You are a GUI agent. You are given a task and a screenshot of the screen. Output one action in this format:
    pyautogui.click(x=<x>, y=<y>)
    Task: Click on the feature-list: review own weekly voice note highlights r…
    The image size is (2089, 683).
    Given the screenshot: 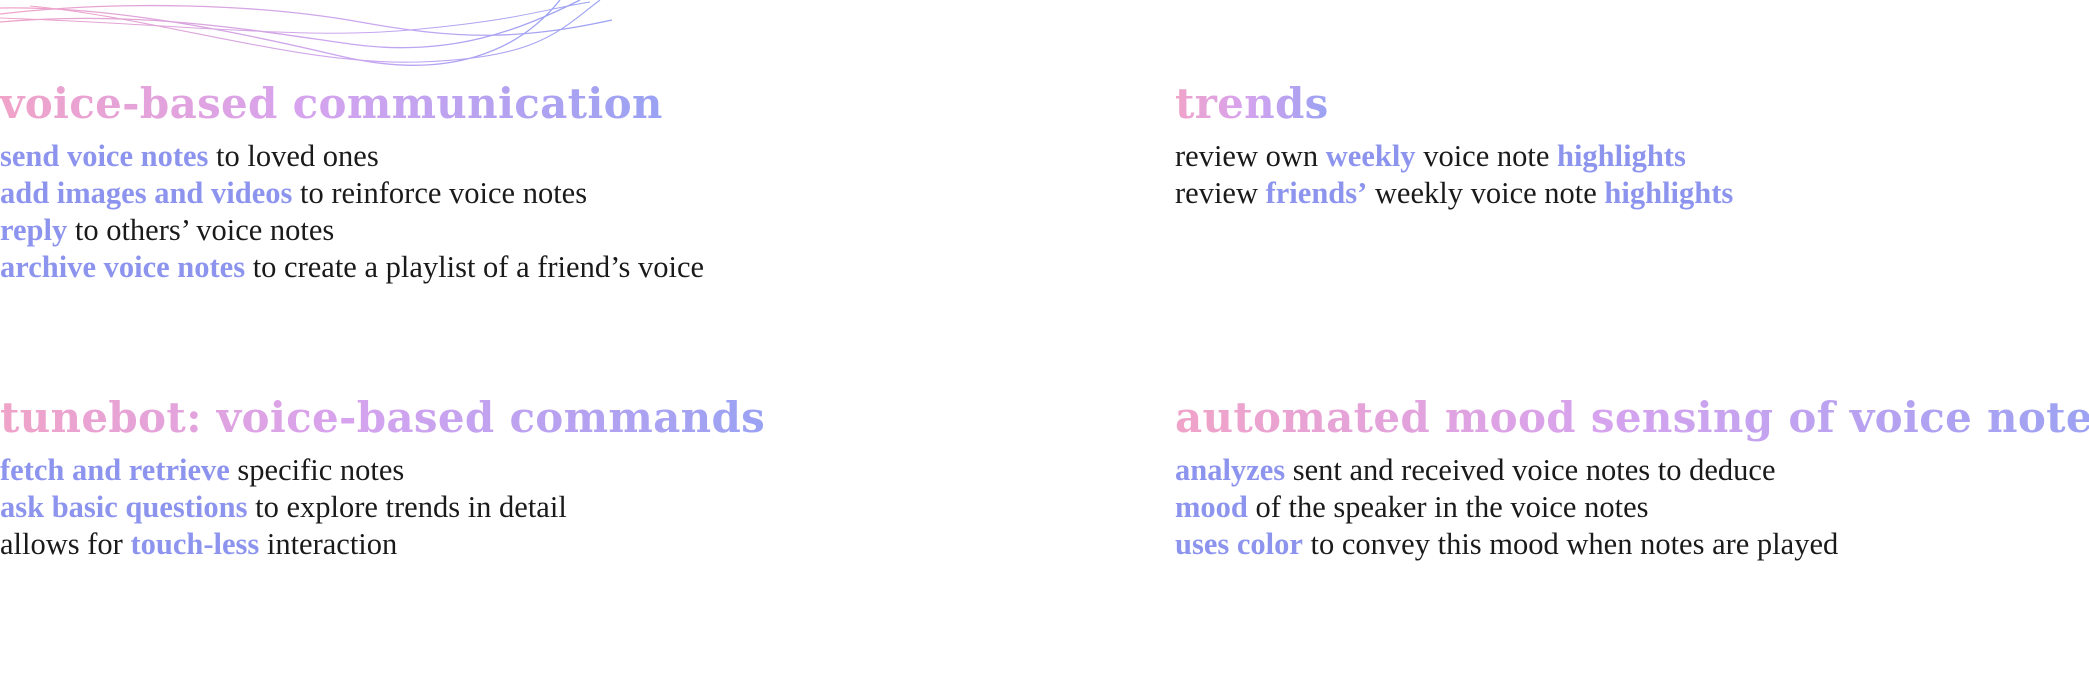 What is the action you would take?
    pyautogui.click(x=1454, y=175)
    